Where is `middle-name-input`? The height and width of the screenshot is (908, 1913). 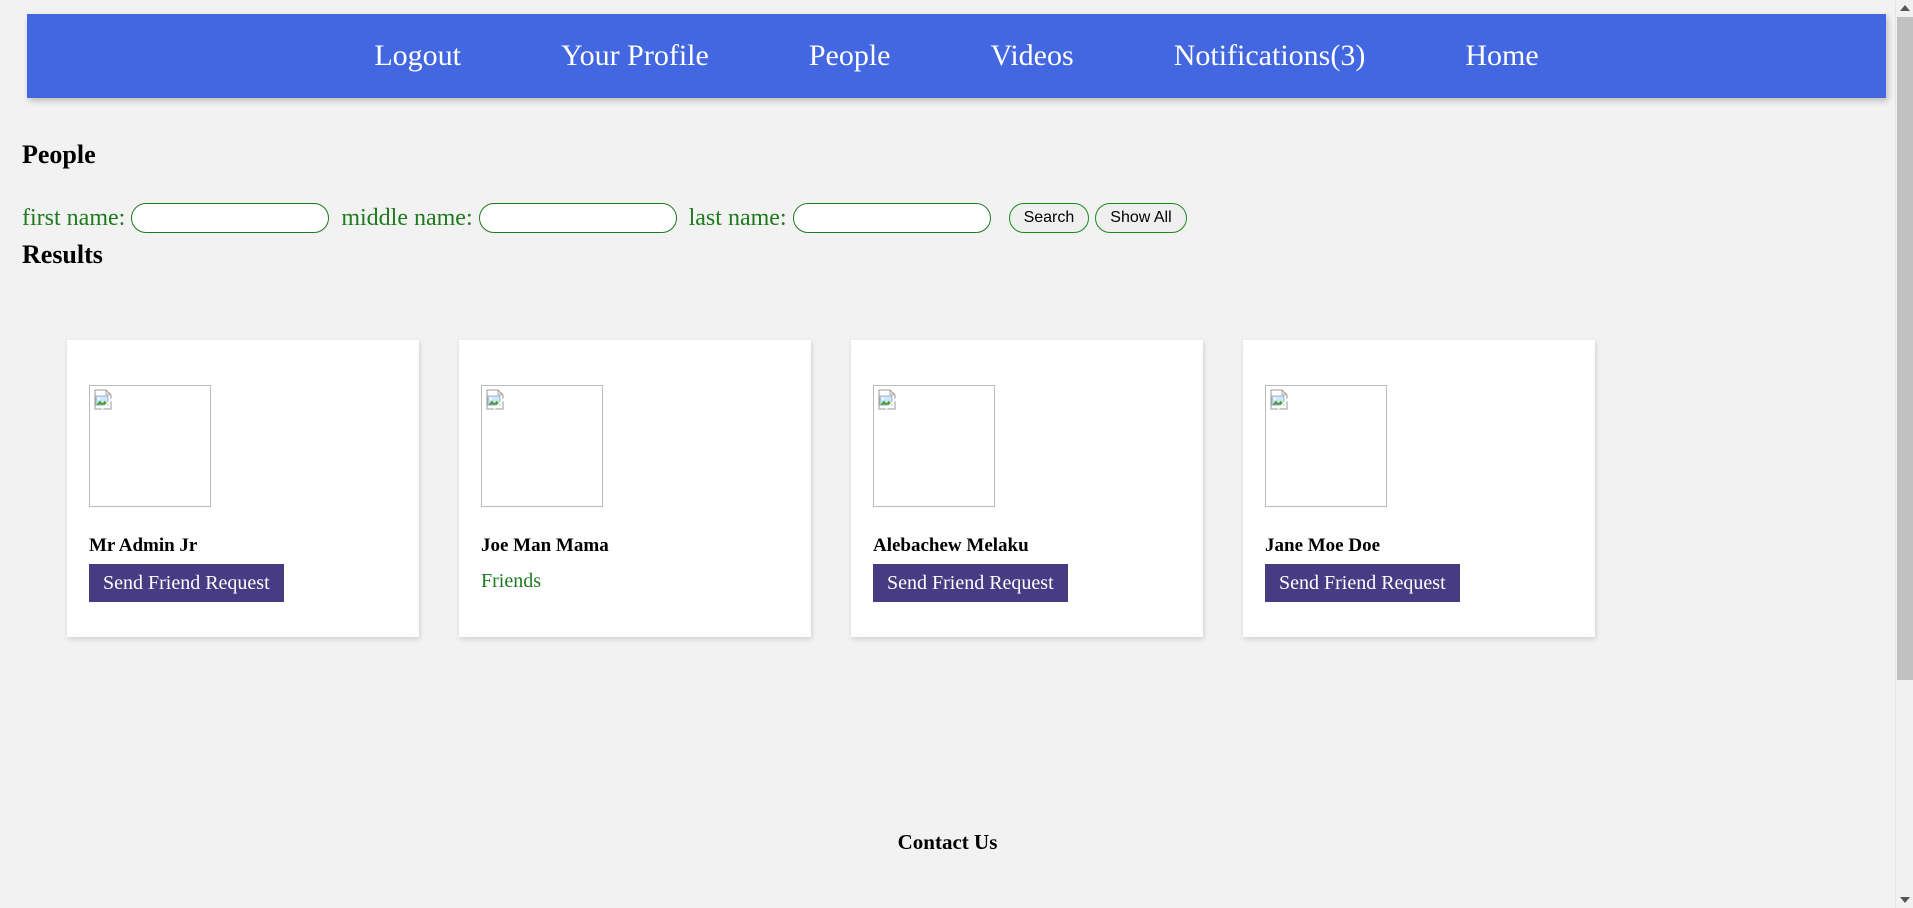 middle-name-input is located at coordinates (577, 218).